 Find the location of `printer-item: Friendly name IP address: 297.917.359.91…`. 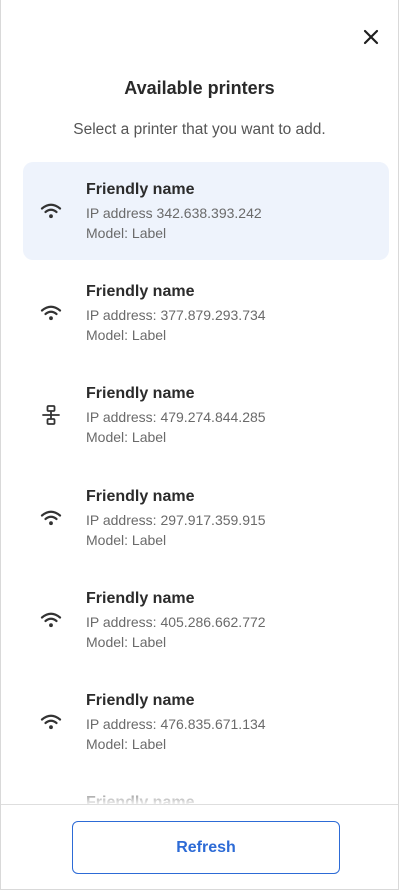

printer-item: Friendly name IP address: 297.917.359.91… is located at coordinates (206, 518).